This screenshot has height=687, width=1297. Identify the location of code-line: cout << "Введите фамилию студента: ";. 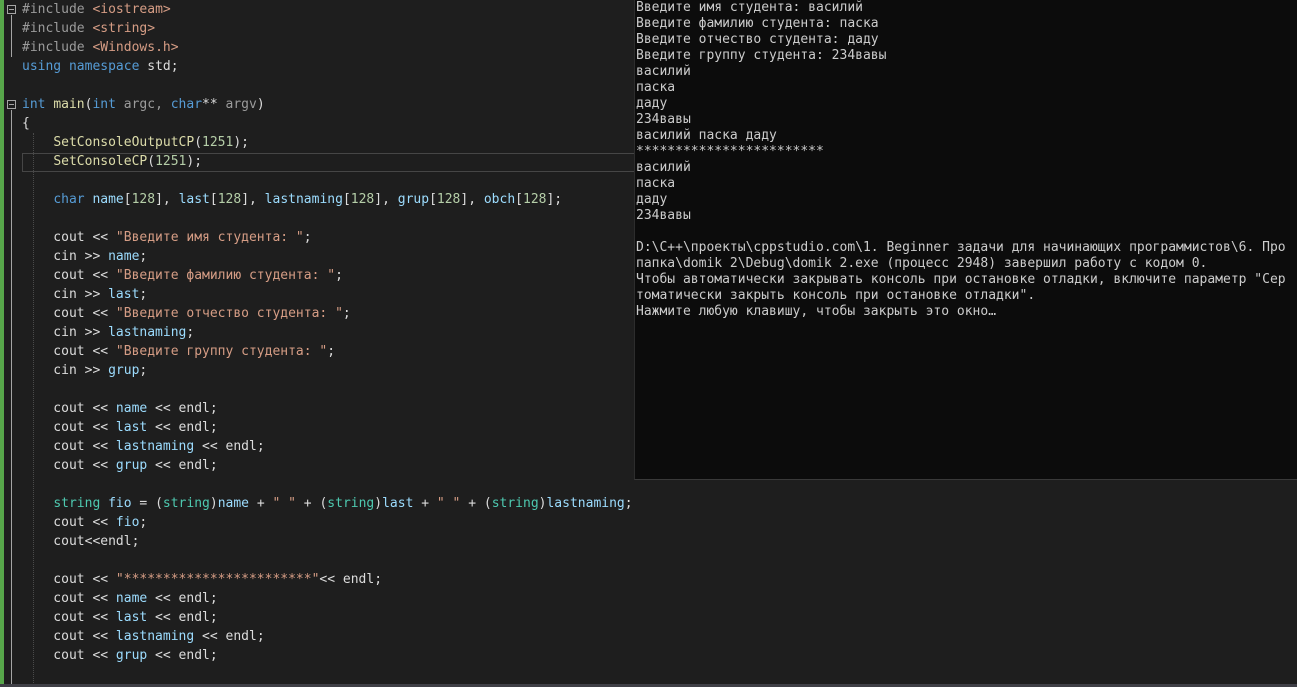
(327, 275).